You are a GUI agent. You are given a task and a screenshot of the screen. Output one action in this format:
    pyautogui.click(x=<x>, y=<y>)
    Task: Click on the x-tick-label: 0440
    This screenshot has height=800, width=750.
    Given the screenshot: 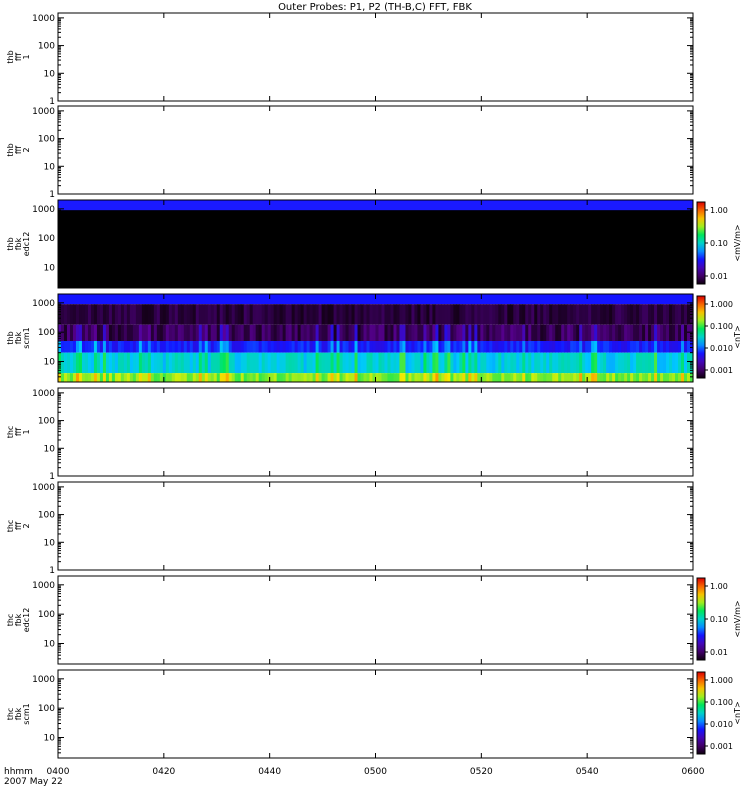 What is the action you would take?
    pyautogui.click(x=269, y=772)
    